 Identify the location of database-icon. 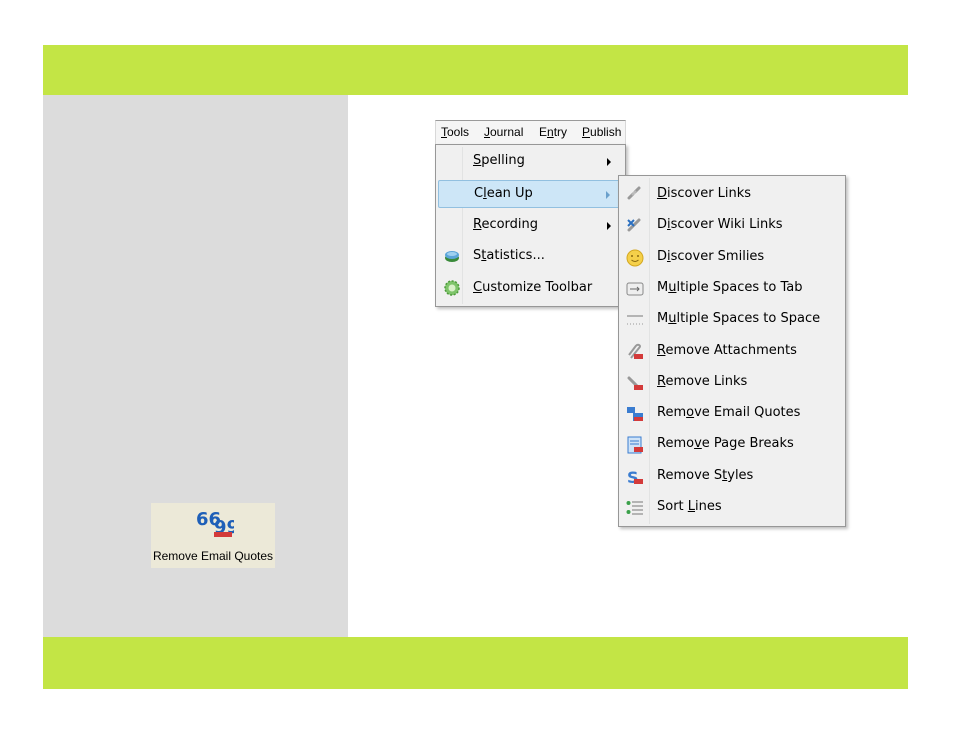
(452, 256).